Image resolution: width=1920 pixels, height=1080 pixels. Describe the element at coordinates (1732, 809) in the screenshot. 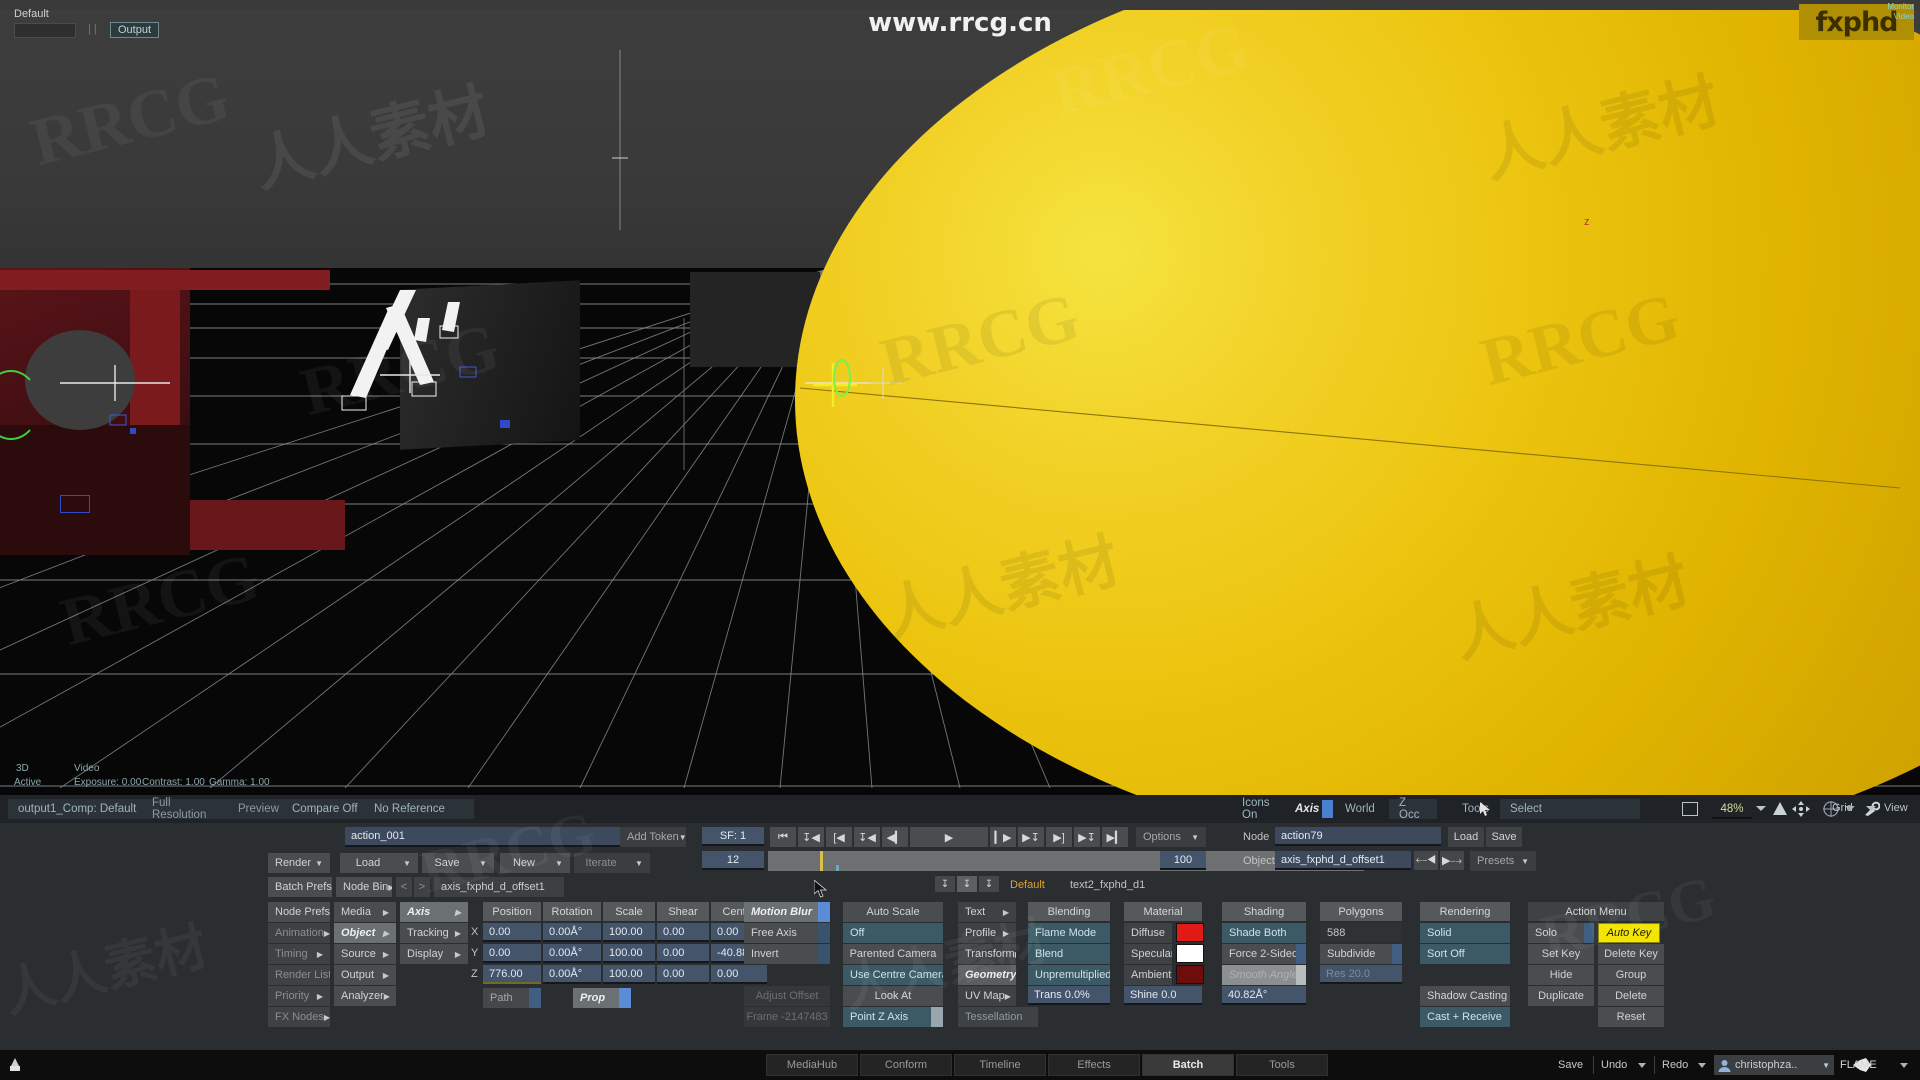

I see `zoom-value: 48%` at that location.